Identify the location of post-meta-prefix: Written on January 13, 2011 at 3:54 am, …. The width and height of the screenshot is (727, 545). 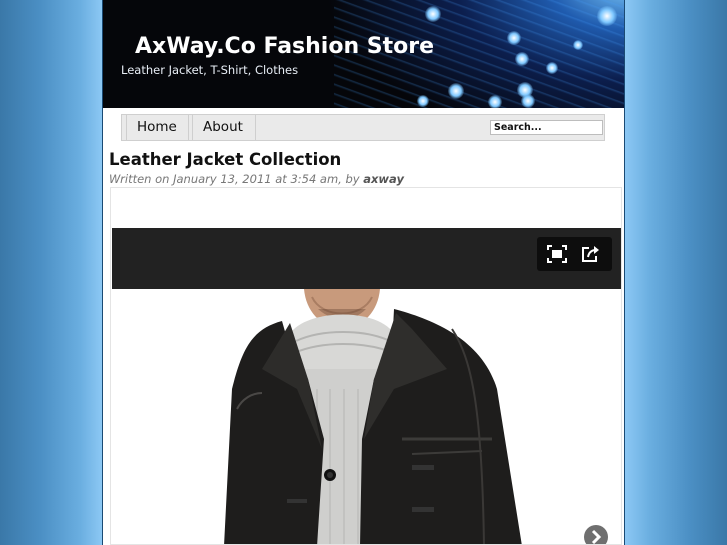
(236, 179).